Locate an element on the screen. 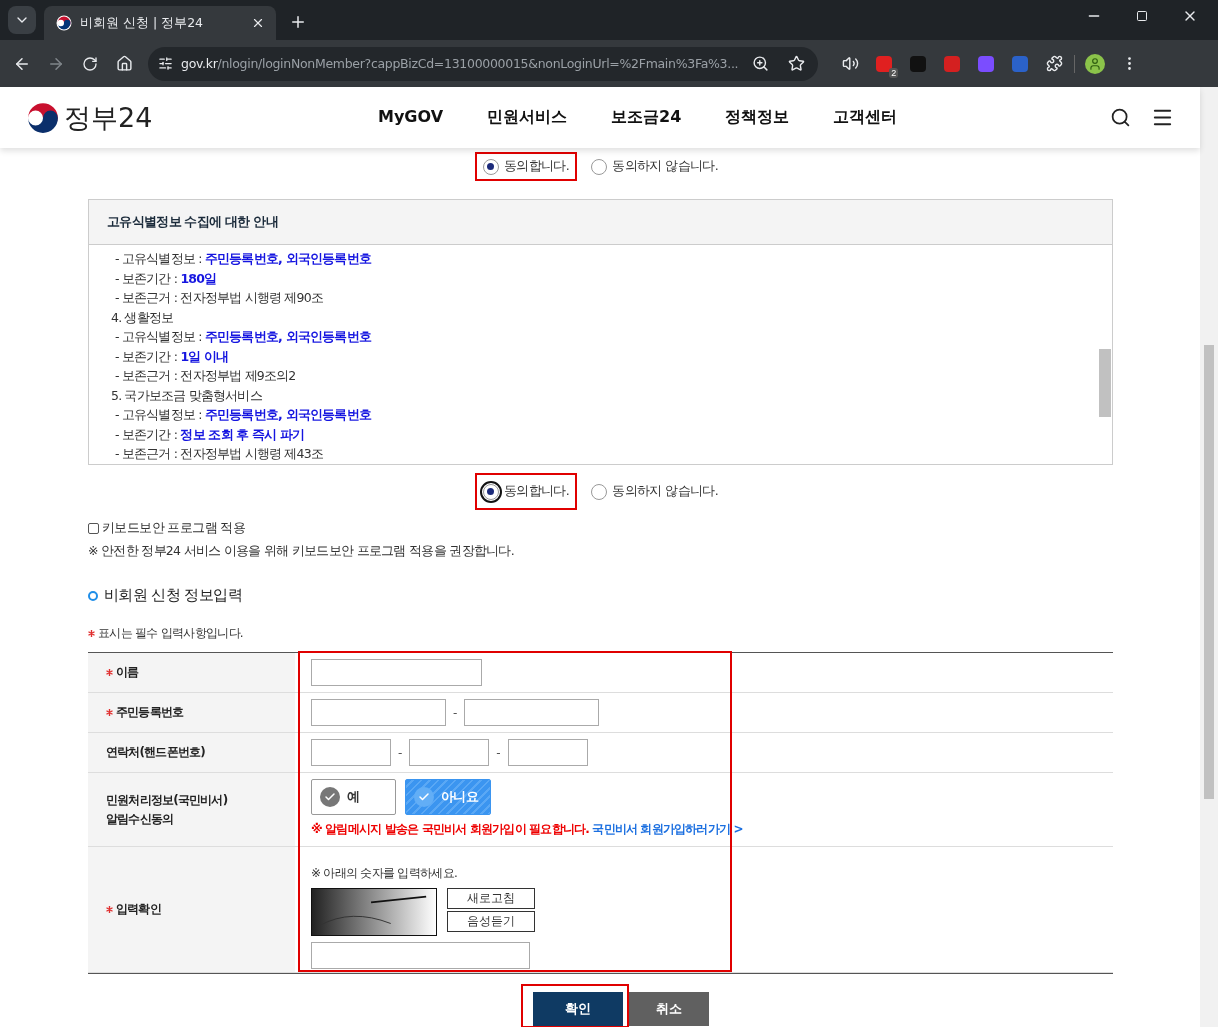 The height and width of the screenshot is (1027, 1218). captcha-button: 음성듣기 is located at coordinates (491, 921).